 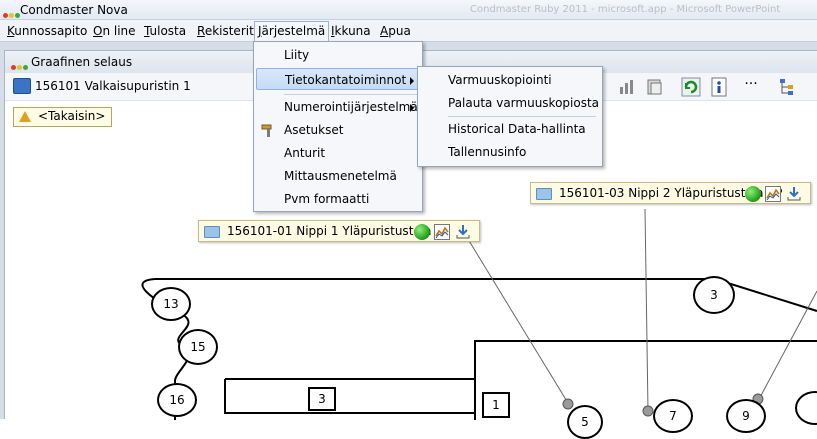 What do you see at coordinates (509, 103) in the screenshot?
I see `menu-item-palauta-varmuuskopiosta: Palauta varmuuskopiosta` at bounding box center [509, 103].